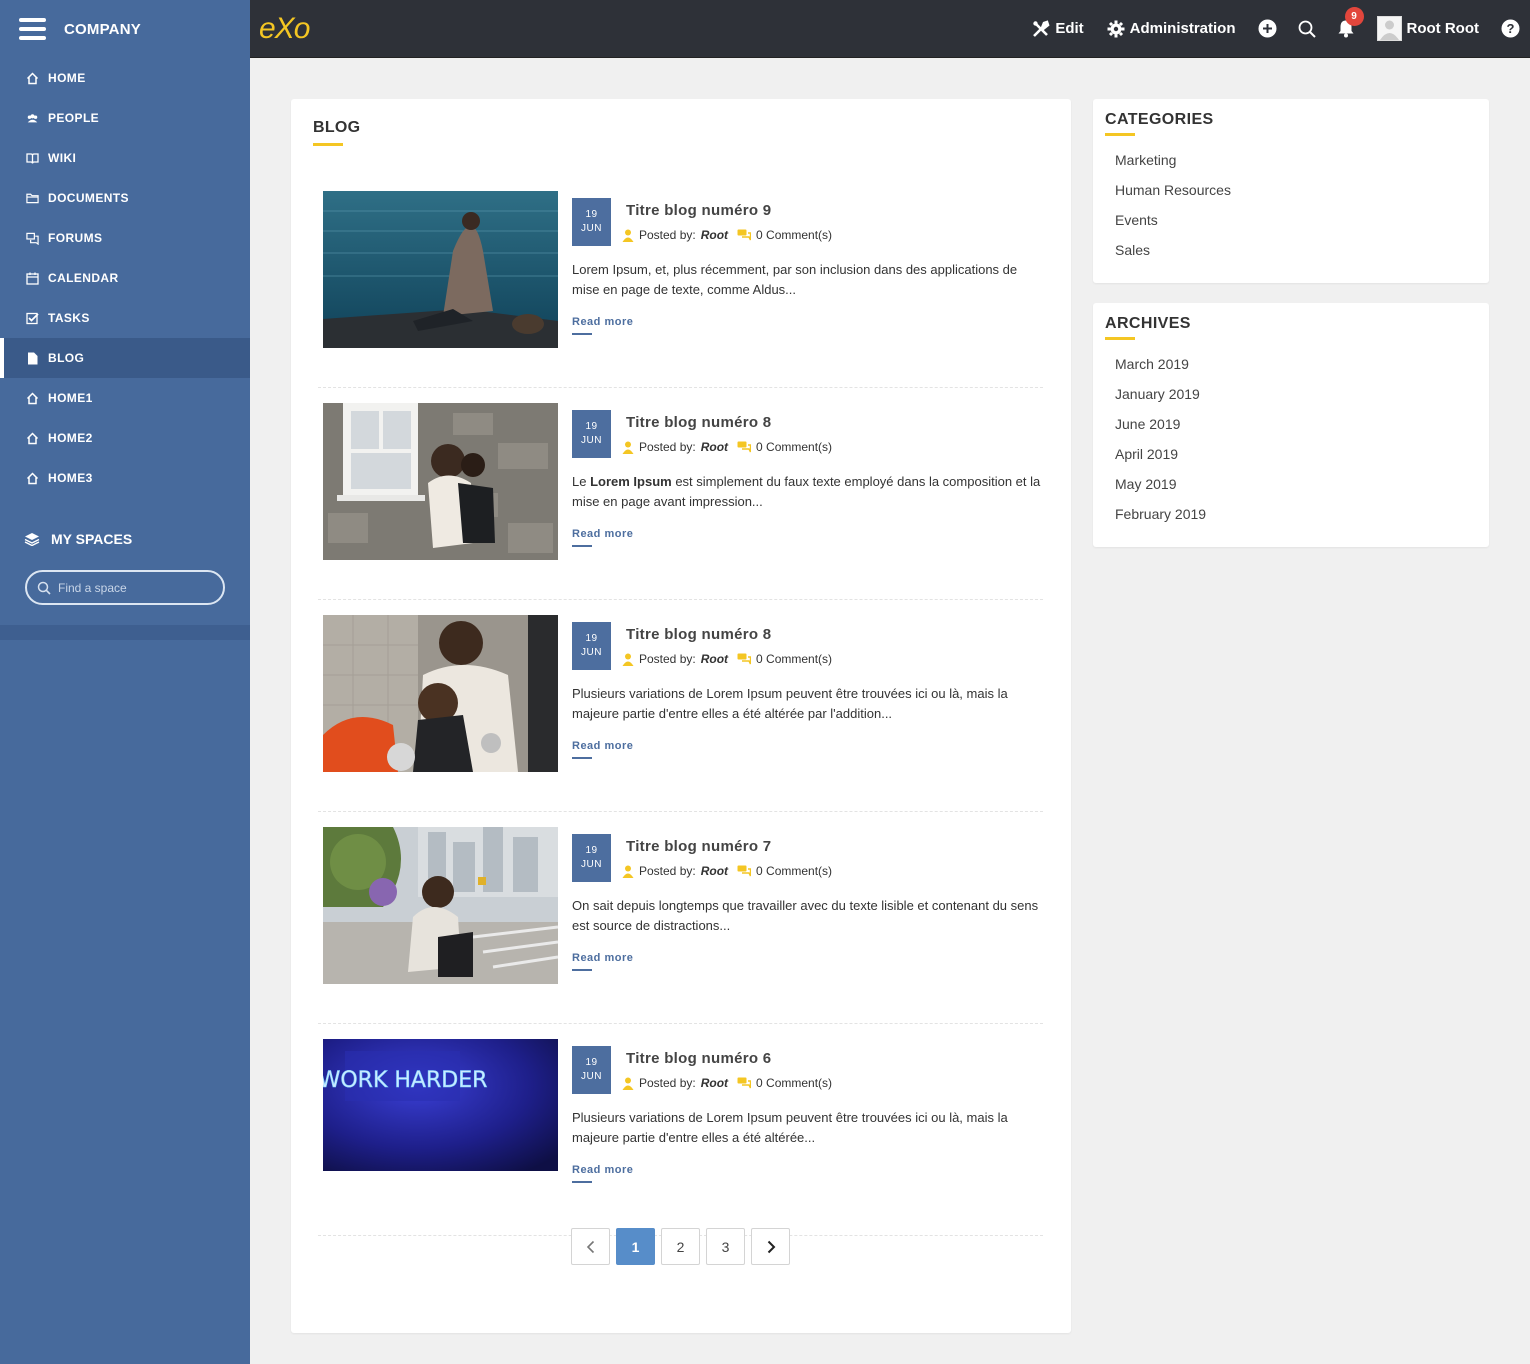 This screenshot has width=1530, height=1364. I want to click on category-item: Sales, so click(1173, 257).